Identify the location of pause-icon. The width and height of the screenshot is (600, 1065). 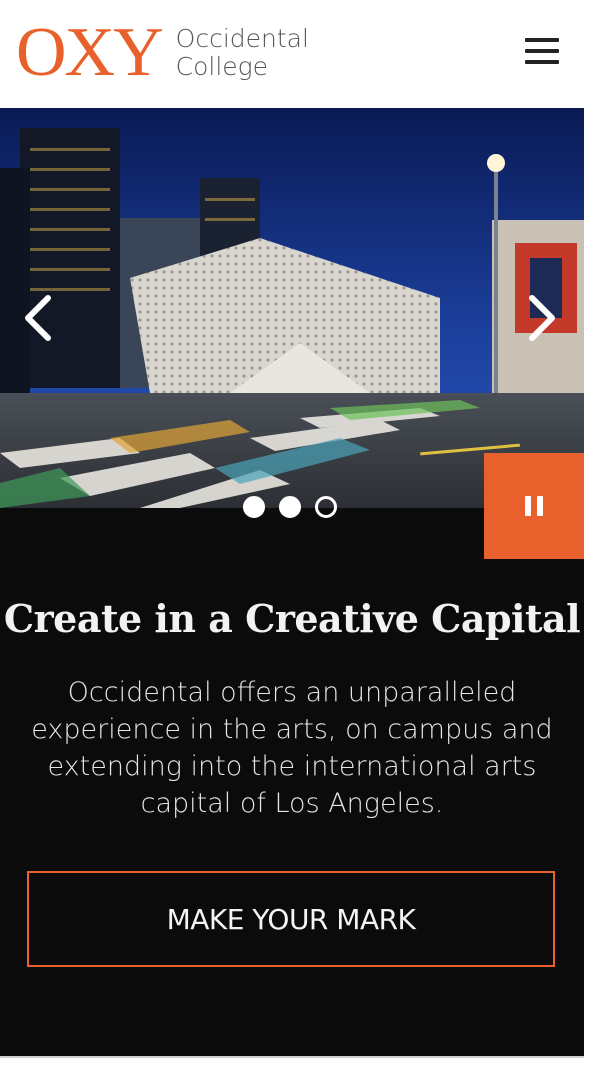
(534, 506).